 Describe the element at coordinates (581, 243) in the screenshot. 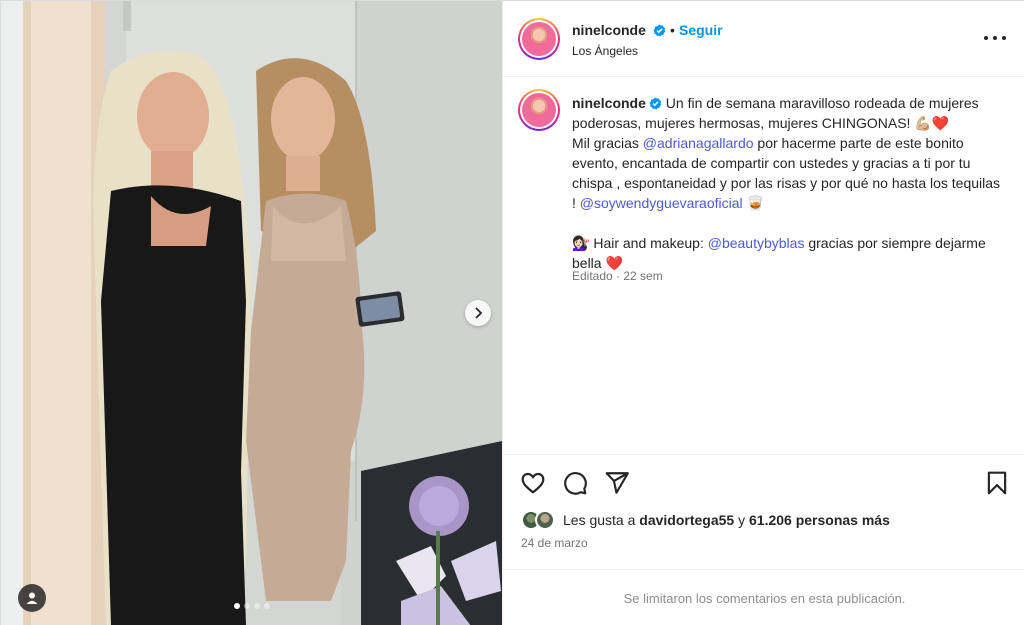

I see `emoji: 💇🏻‍♀️` at that location.